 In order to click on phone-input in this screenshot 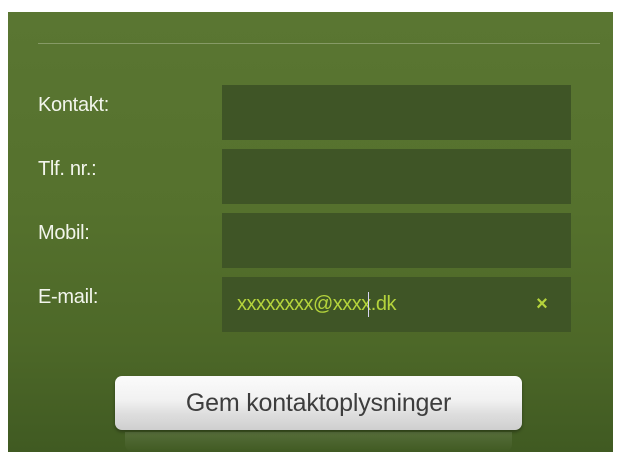, I will do `click(396, 176)`.